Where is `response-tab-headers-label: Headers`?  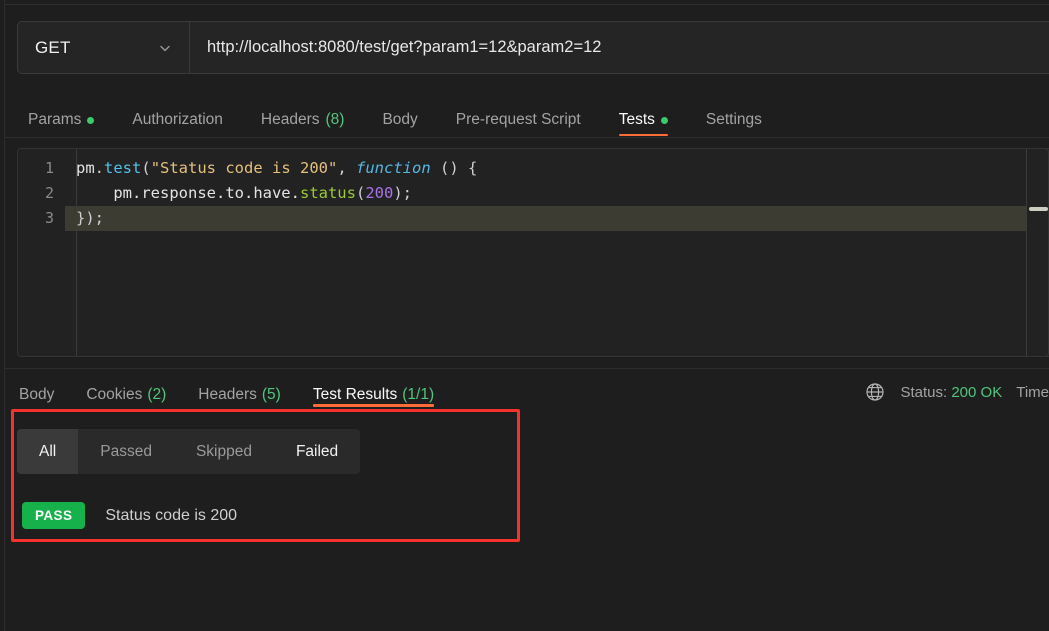
response-tab-headers-label: Headers is located at coordinates (227, 394).